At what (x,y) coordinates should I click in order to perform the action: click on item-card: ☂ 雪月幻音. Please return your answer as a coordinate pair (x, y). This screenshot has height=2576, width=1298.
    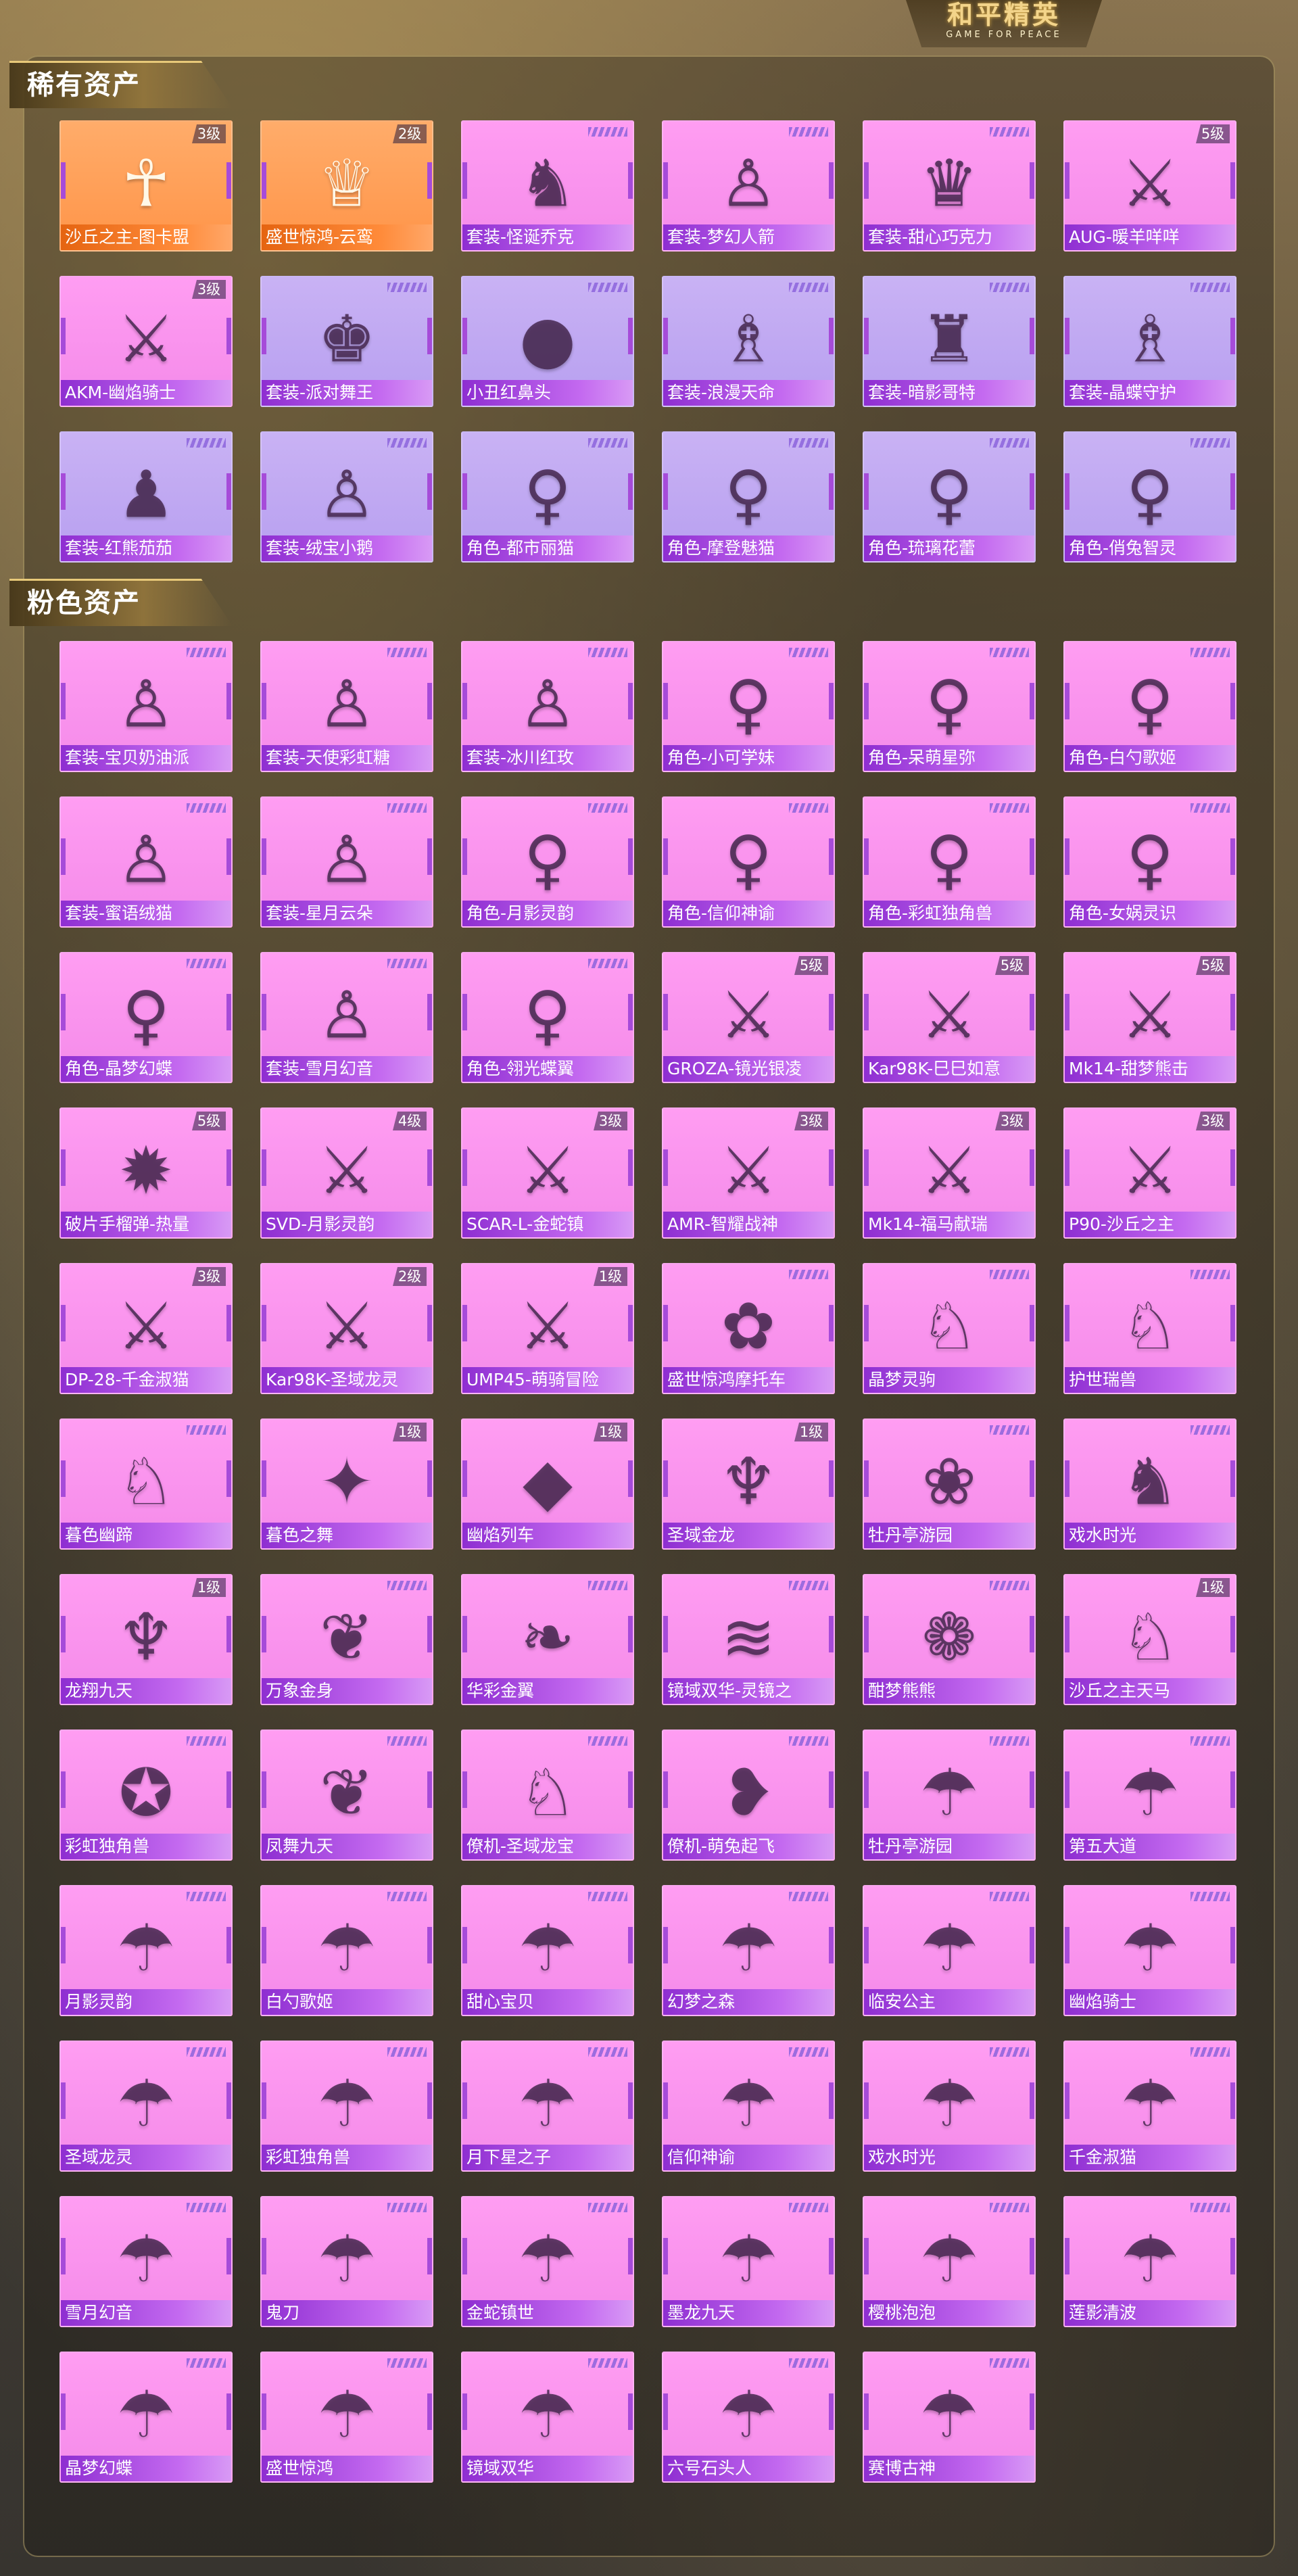
    Looking at the image, I should click on (146, 2261).